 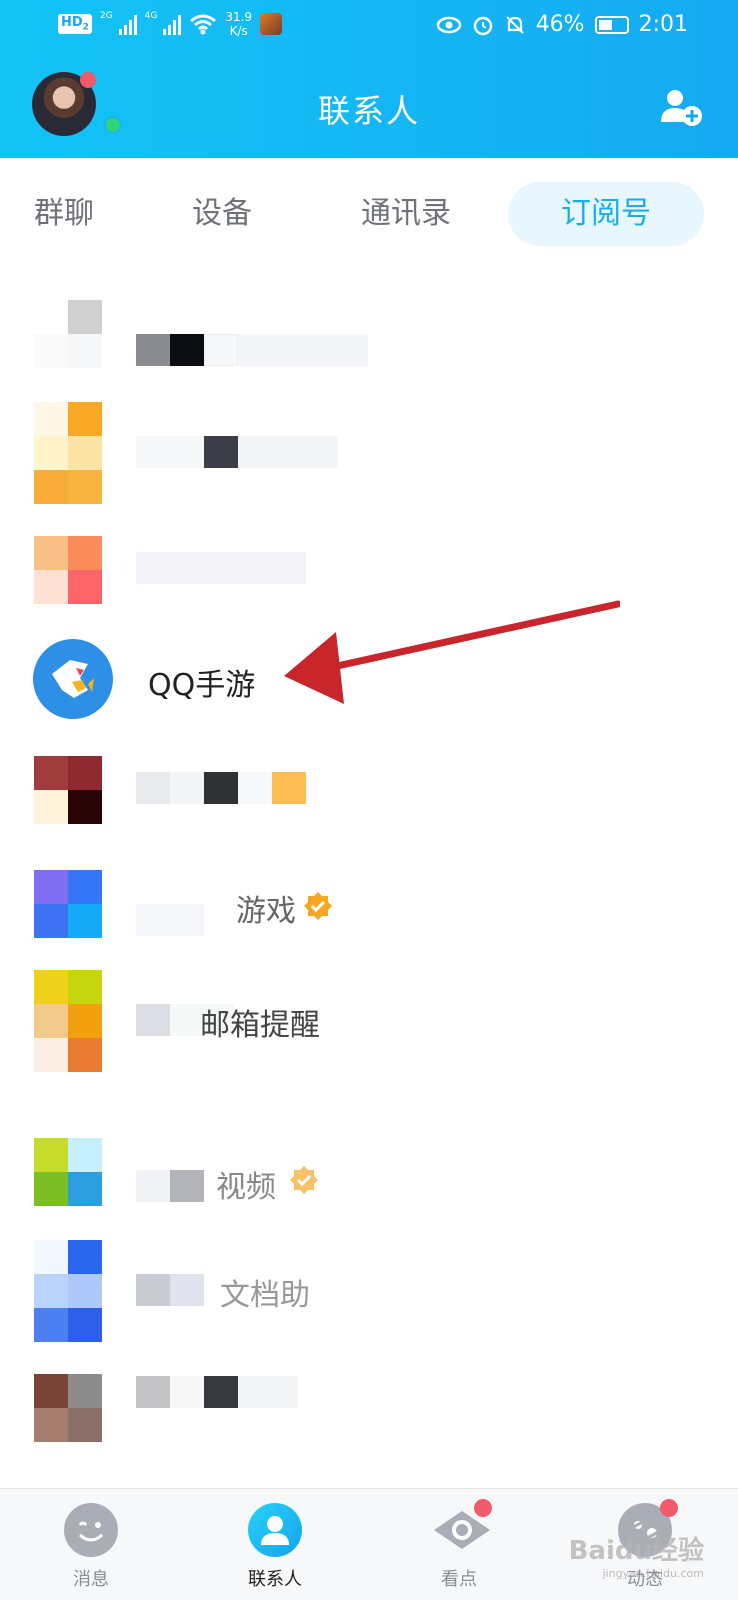 I want to click on signal-label-2: 4G, so click(x=151, y=16).